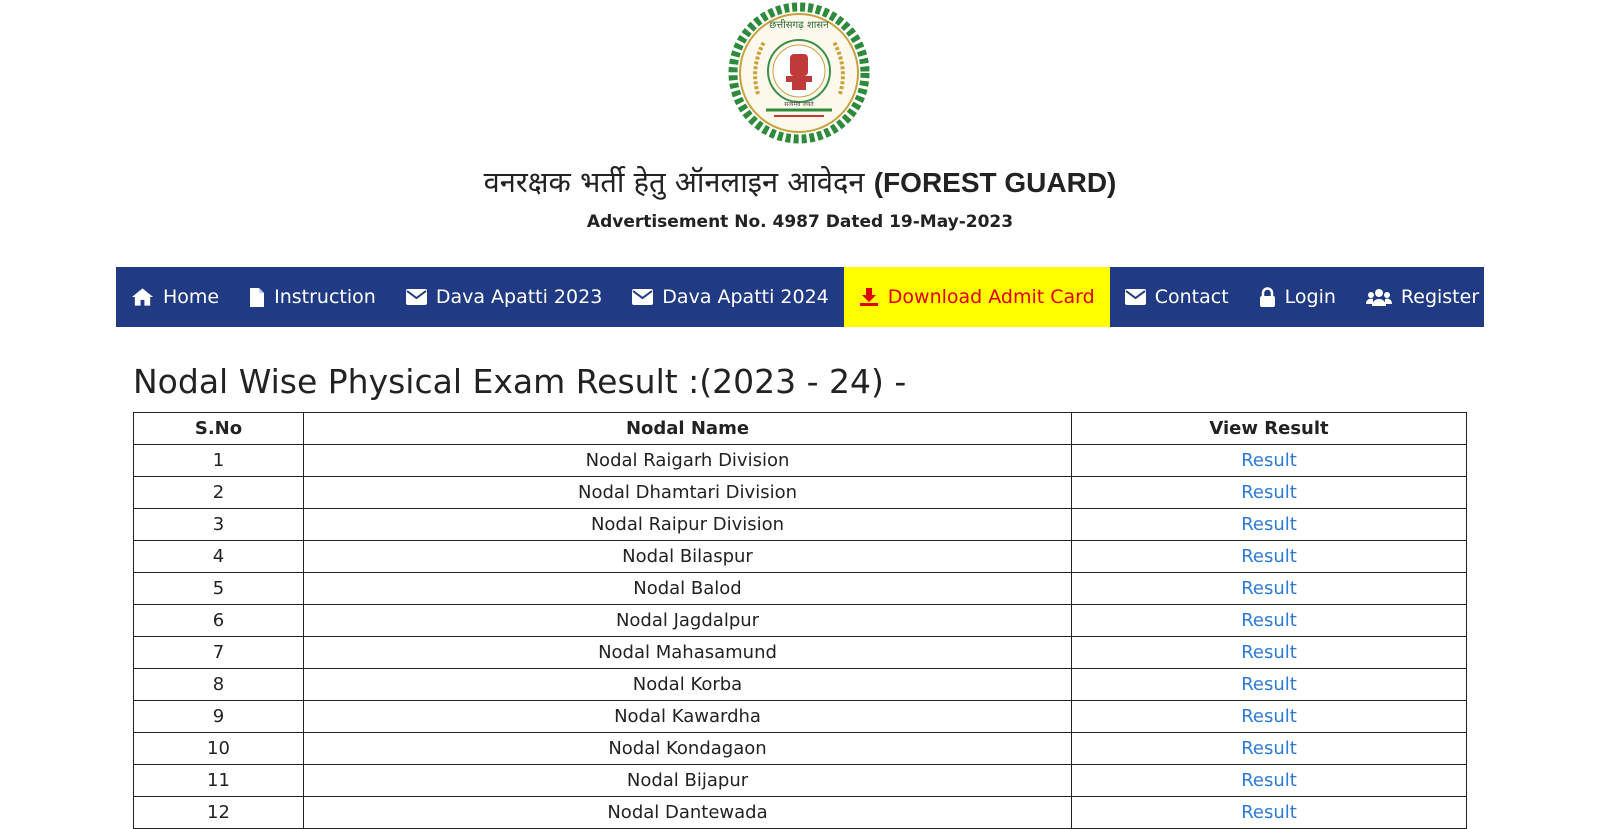  What do you see at coordinates (745, 297) in the screenshot?
I see `nav-dava-apatti-2024-label: Dava Apatti 2024` at bounding box center [745, 297].